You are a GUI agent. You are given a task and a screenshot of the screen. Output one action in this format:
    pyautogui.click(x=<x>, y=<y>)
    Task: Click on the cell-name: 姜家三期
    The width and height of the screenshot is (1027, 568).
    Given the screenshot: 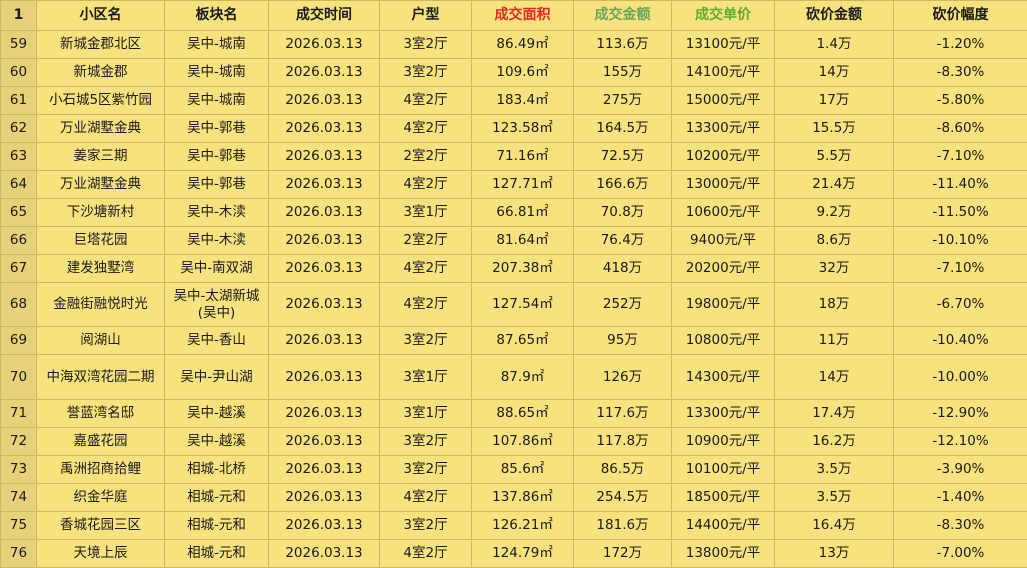 What is the action you would take?
    pyautogui.click(x=101, y=157)
    